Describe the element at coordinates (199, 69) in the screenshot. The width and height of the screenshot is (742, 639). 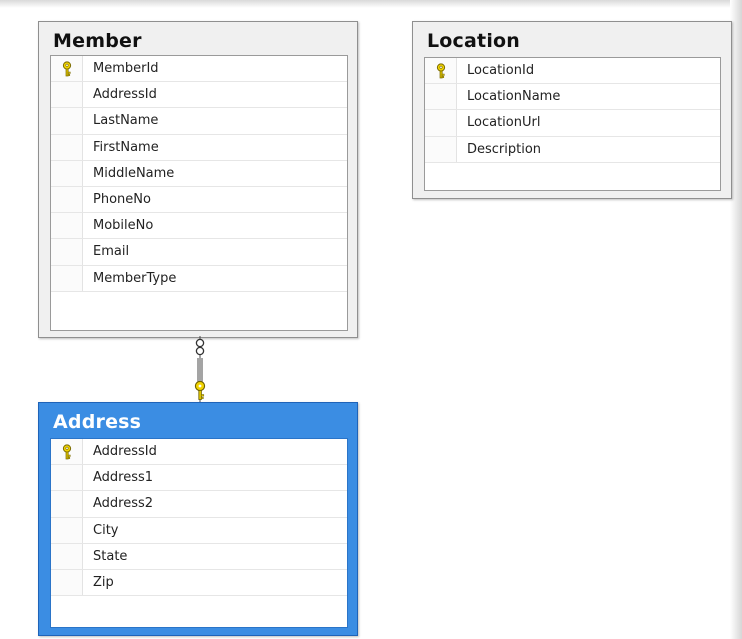
I see `column-row: MemberId` at that location.